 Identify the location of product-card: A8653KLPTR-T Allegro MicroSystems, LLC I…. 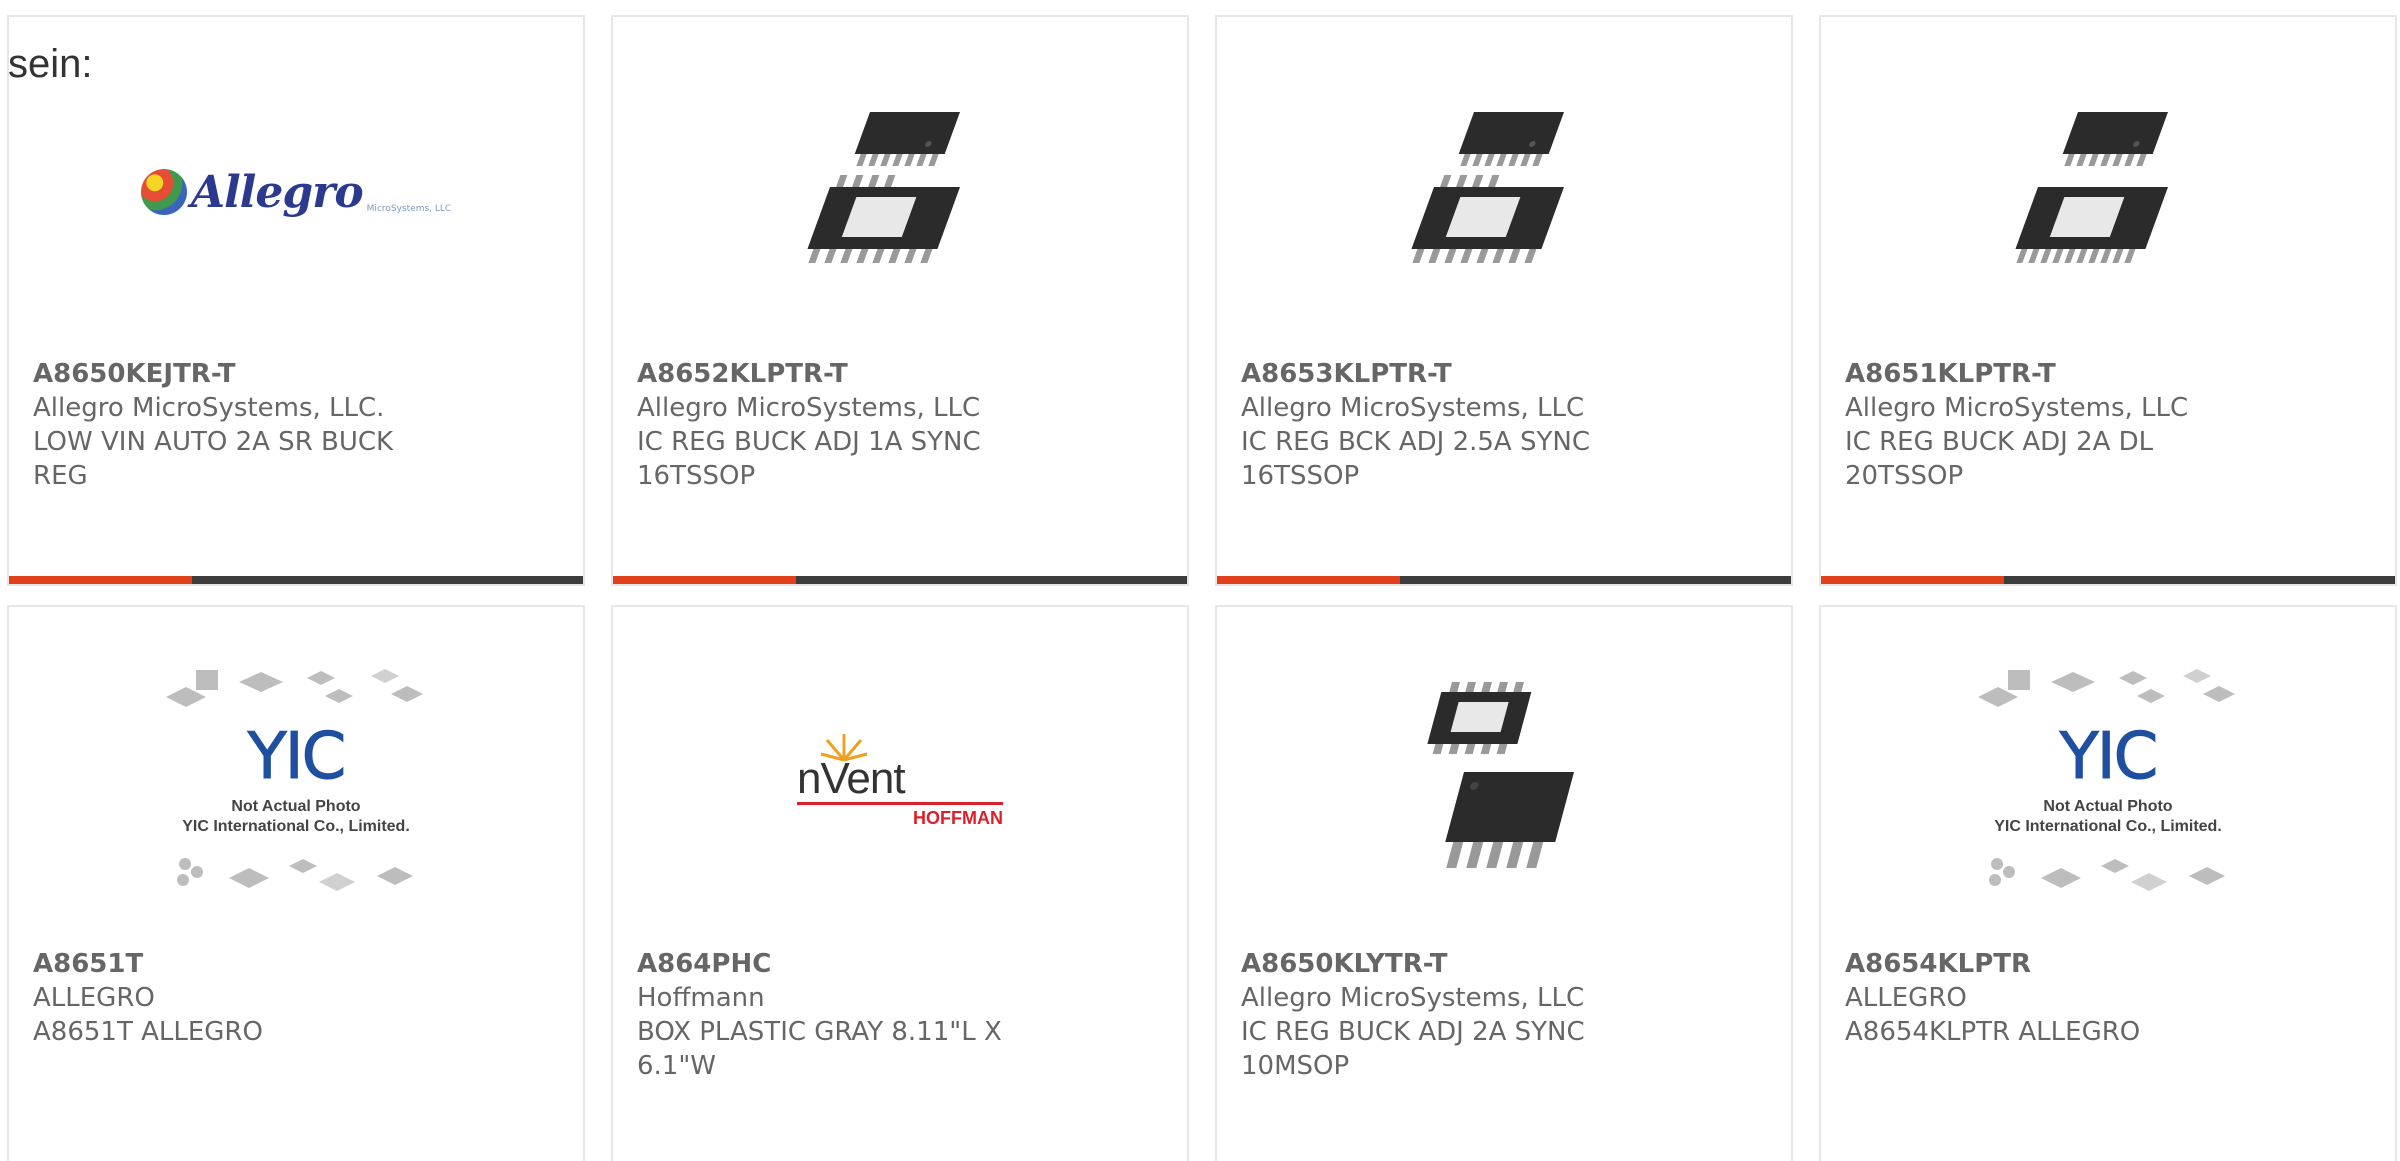
(1504, 300).